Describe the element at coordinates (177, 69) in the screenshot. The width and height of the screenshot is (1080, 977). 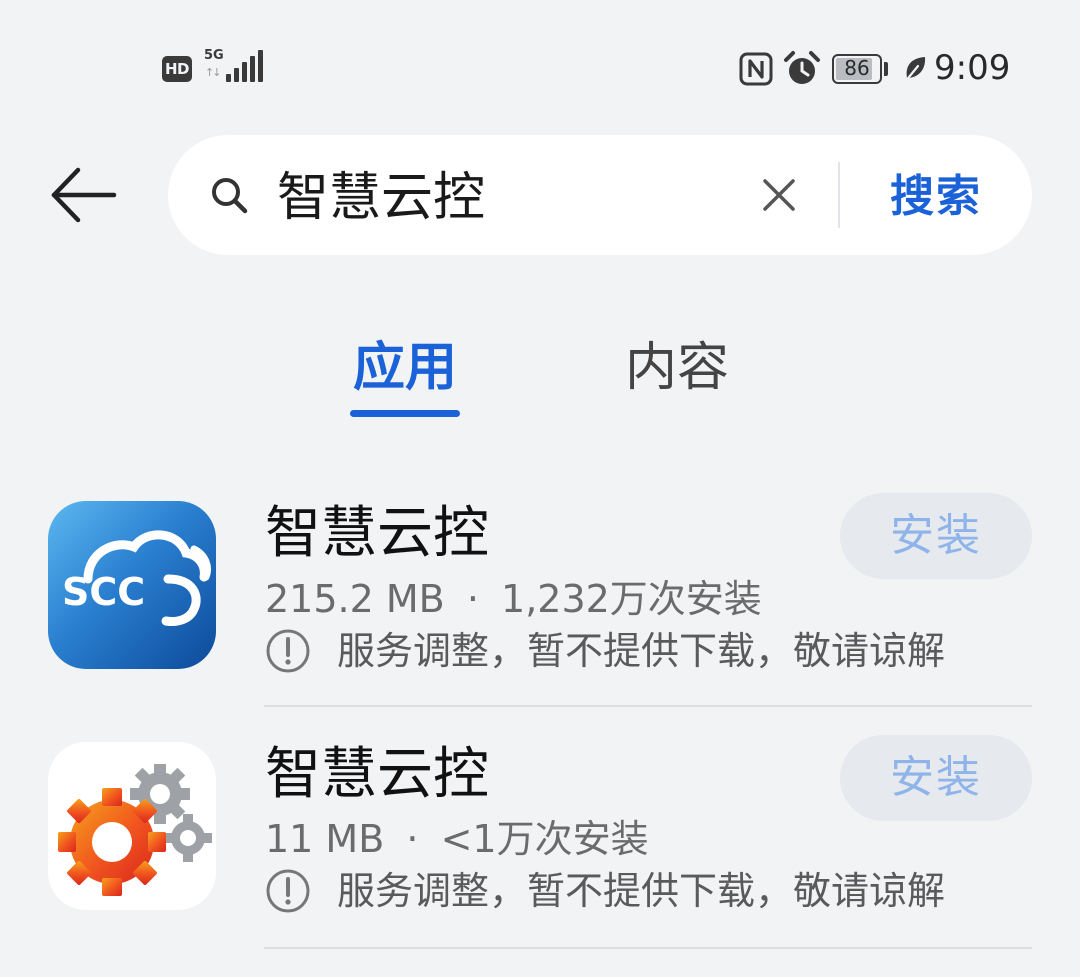
I see `hd-badge: HD` at that location.